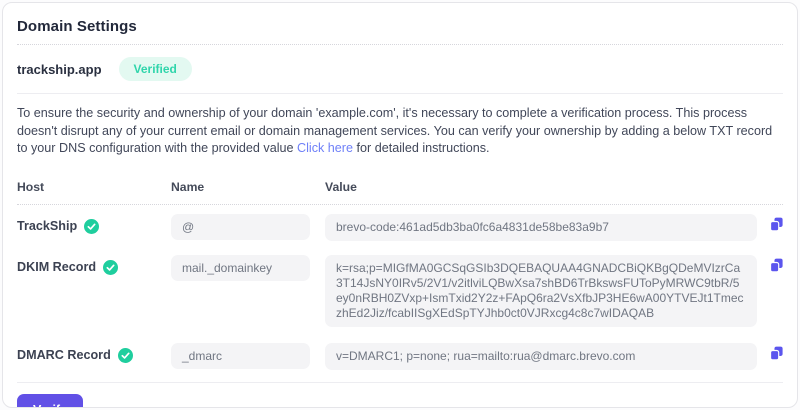 The width and height of the screenshot is (800, 410). Describe the element at coordinates (421, 148) in the screenshot. I see `description-text: for detailed instructions.` at that location.